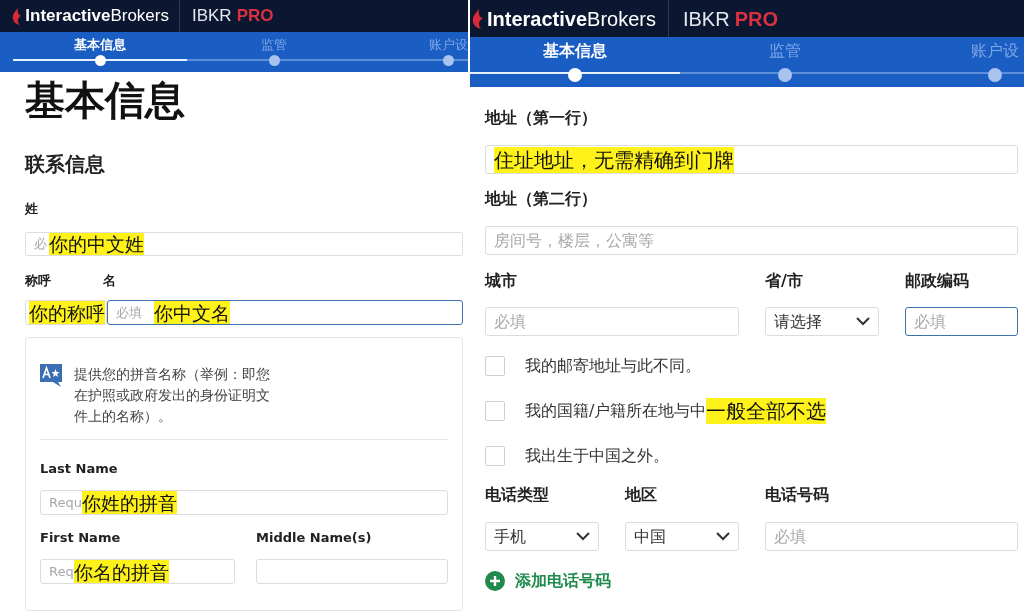 The image size is (1024, 613). Describe the element at coordinates (541, 199) in the screenshot. I see `field-label: 地址（第二行）` at that location.